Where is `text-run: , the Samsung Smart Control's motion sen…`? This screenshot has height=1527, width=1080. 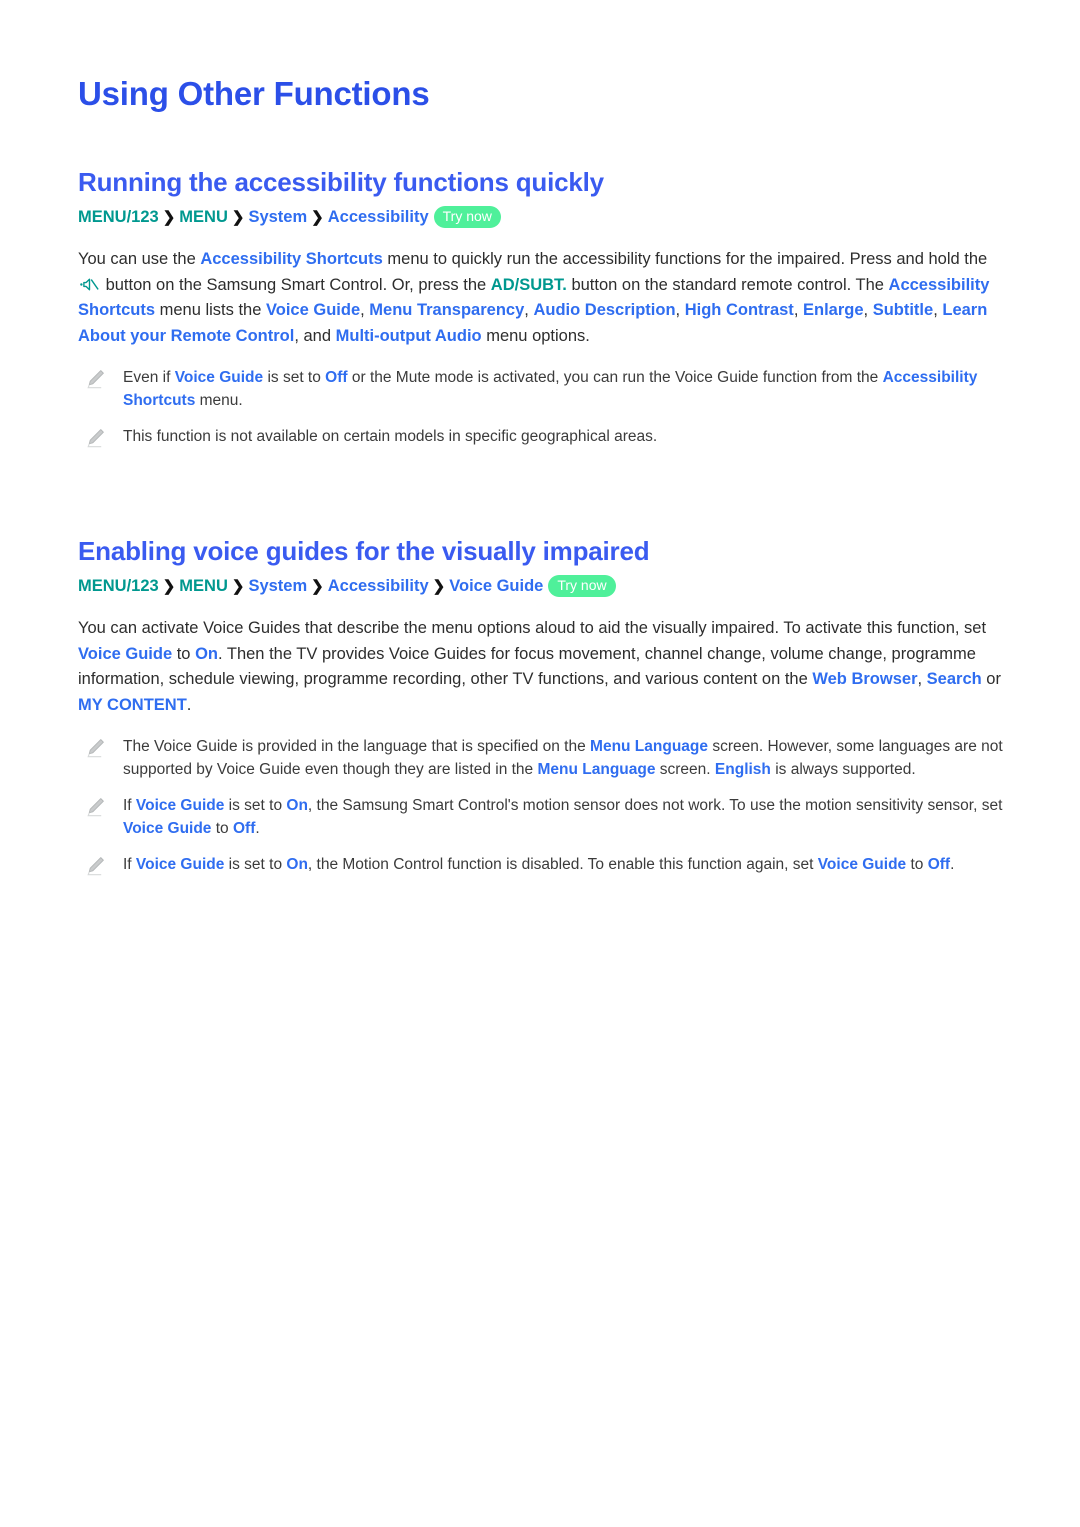
text-run: , the Samsung Smart Control's motion sen… is located at coordinates (655, 806).